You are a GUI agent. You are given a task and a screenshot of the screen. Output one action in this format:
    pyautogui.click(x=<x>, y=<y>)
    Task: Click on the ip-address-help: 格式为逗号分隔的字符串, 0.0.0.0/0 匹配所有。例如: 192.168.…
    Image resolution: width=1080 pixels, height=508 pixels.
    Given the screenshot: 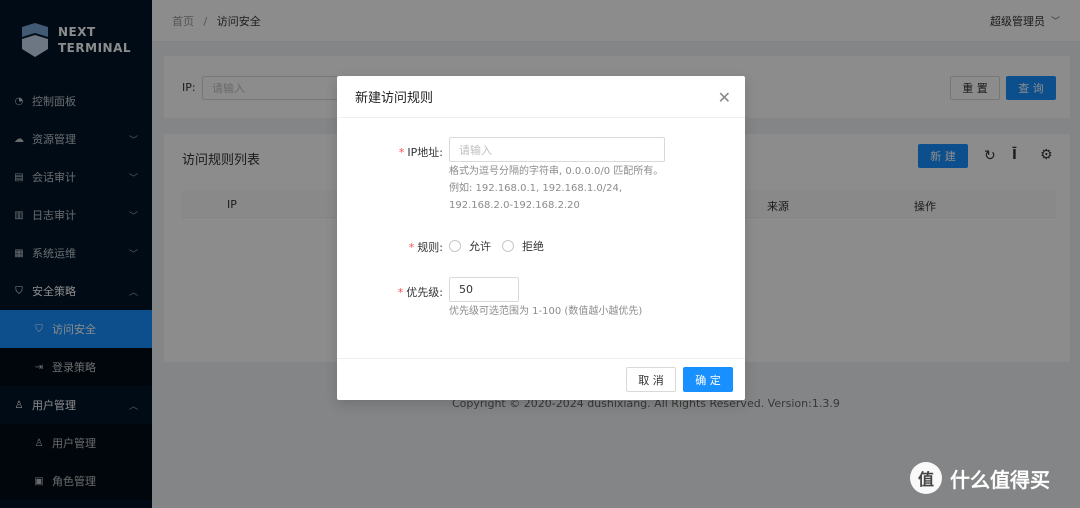 What is the action you would take?
    pyautogui.click(x=556, y=188)
    